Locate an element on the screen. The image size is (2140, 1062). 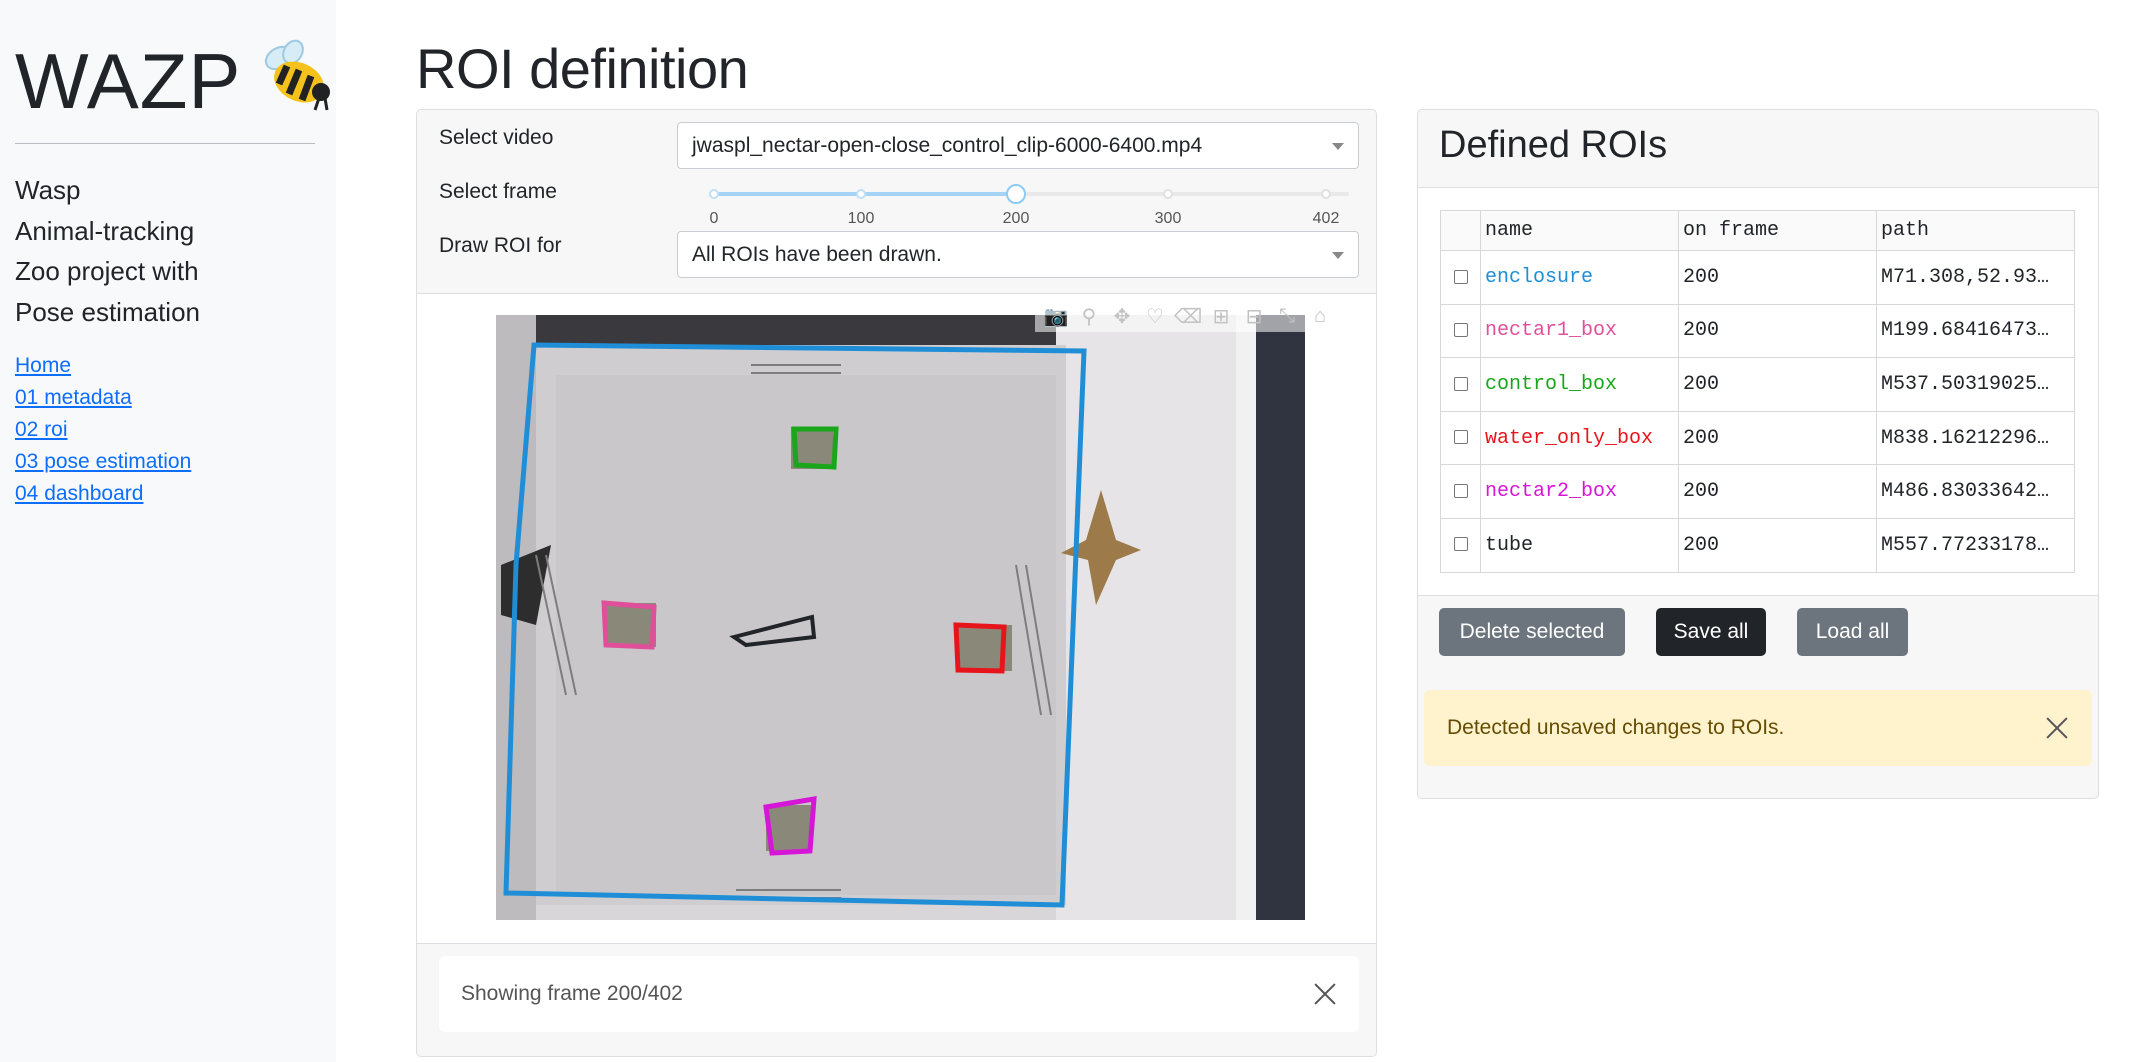
sidebar-divider is located at coordinates (165, 143).